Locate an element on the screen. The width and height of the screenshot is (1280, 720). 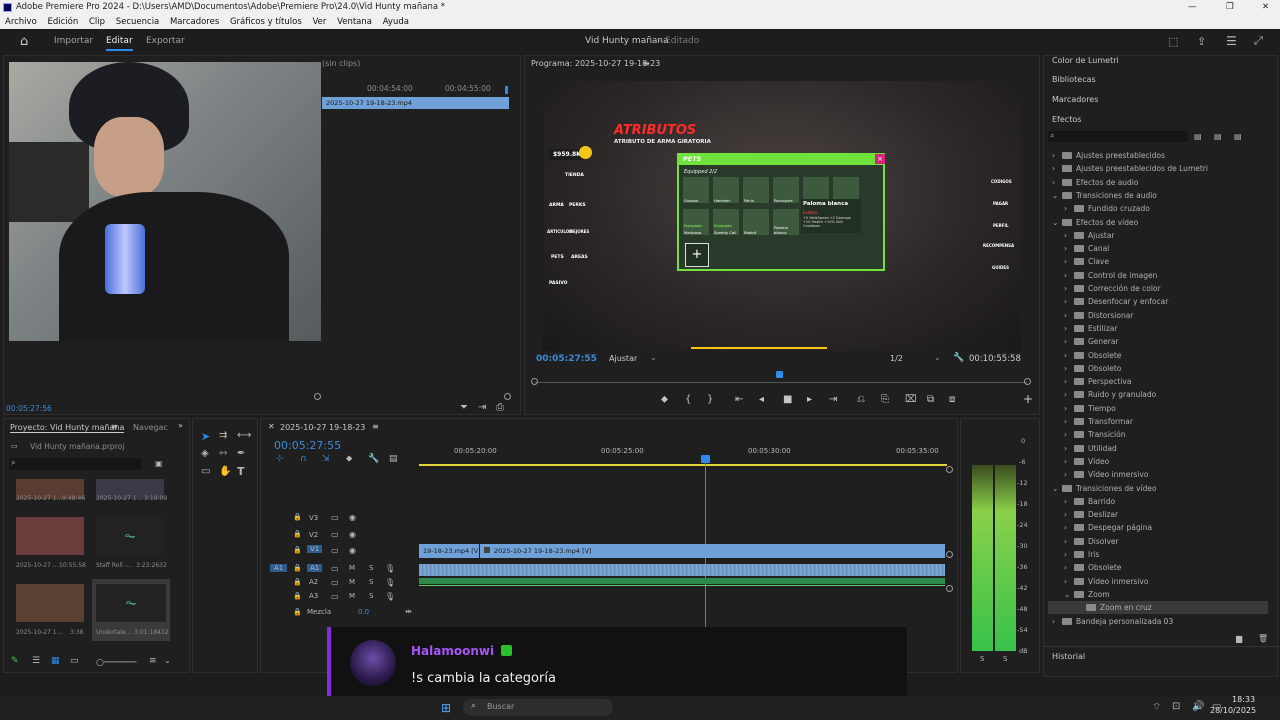
effects-tree-item: › Utilidad is located at coordinates (1160, 448).